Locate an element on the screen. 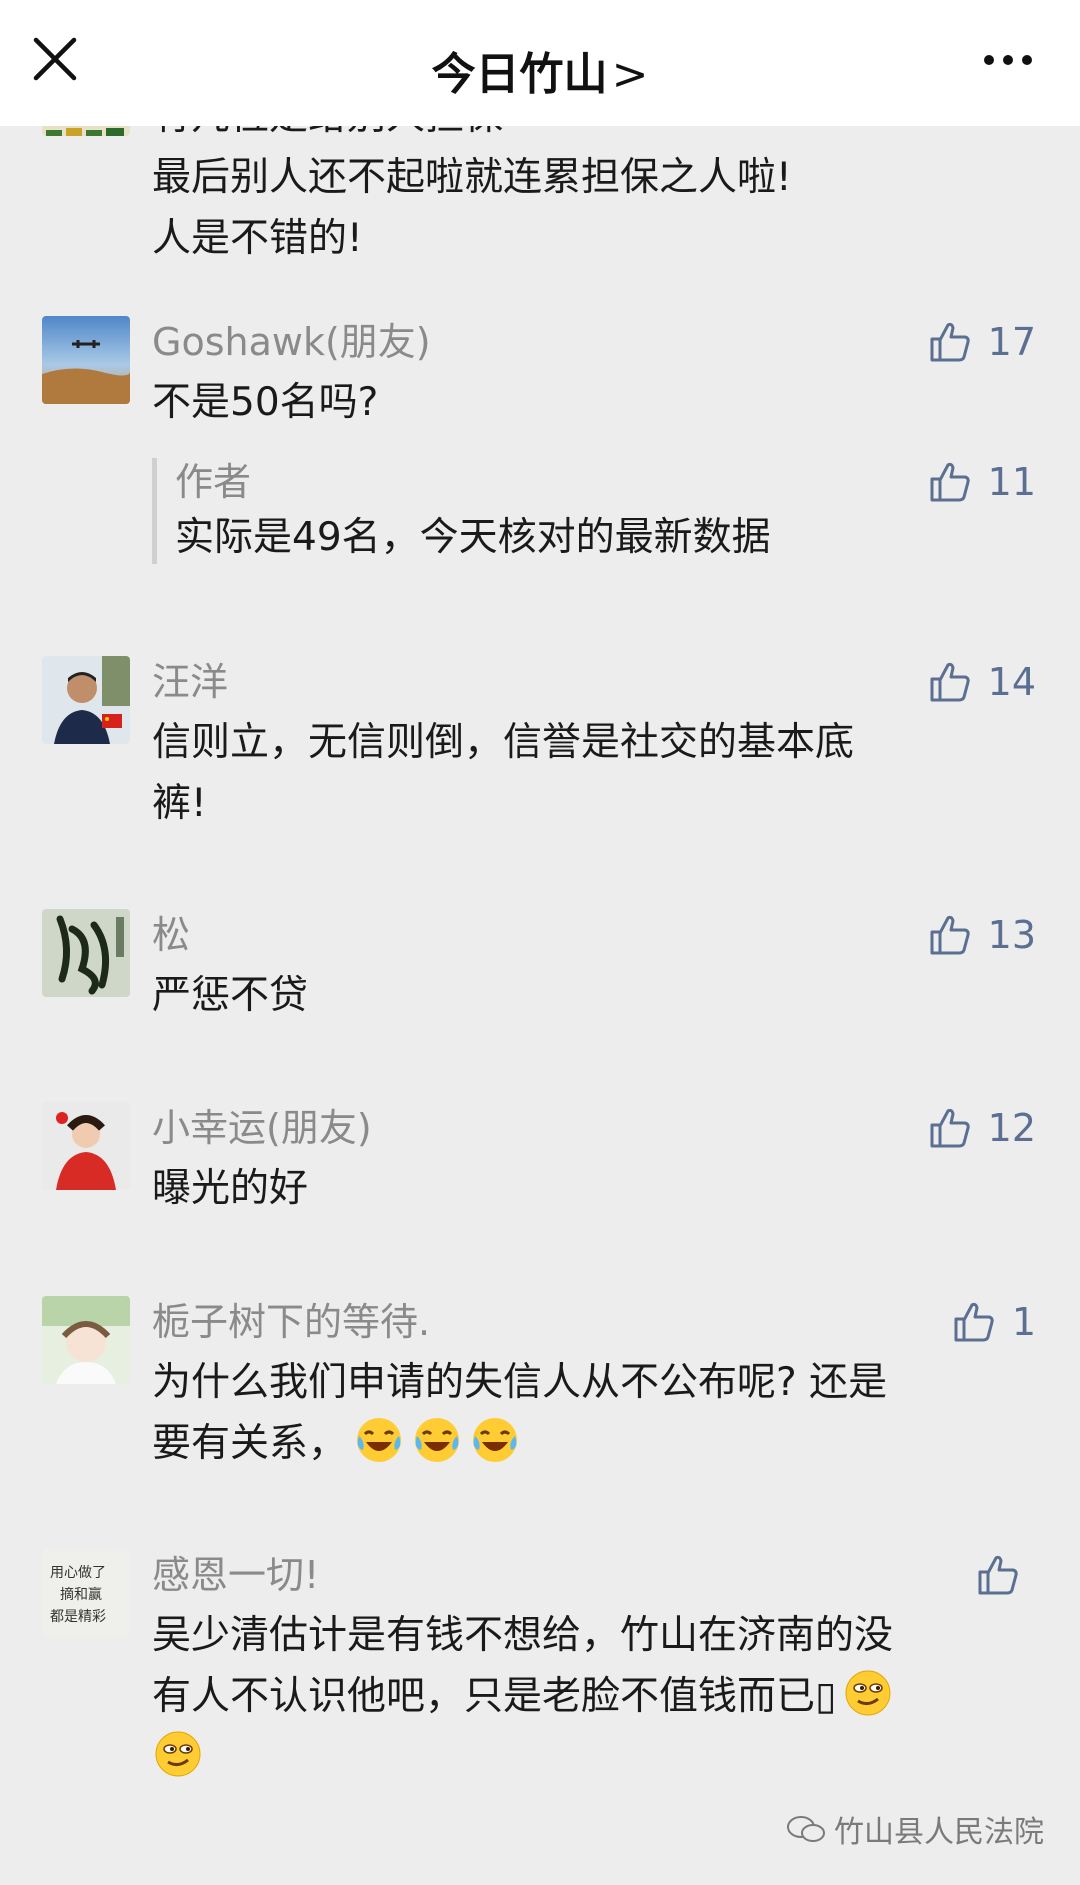  comment-line: 要有关系， is located at coordinates (582, 1443).